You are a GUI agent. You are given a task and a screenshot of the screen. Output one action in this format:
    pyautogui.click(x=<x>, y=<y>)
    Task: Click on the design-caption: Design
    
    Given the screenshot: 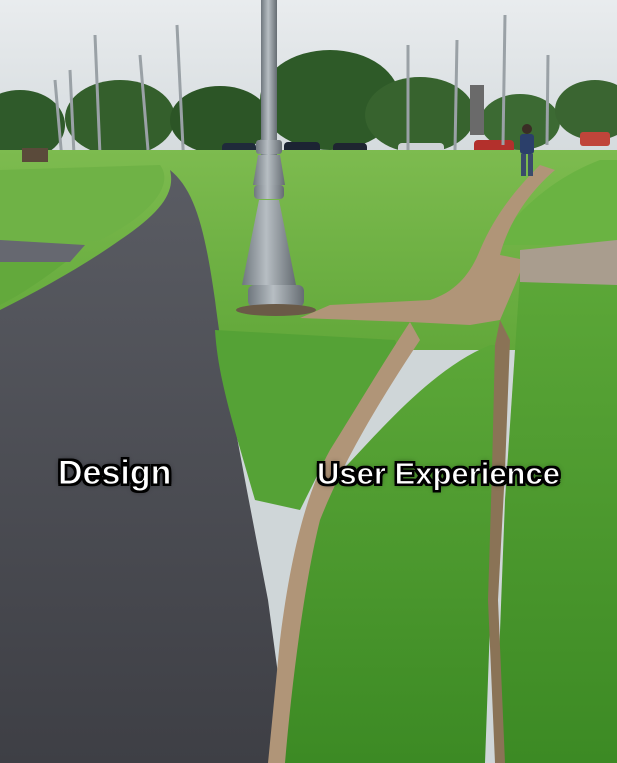 What is the action you would take?
    pyautogui.click(x=114, y=473)
    